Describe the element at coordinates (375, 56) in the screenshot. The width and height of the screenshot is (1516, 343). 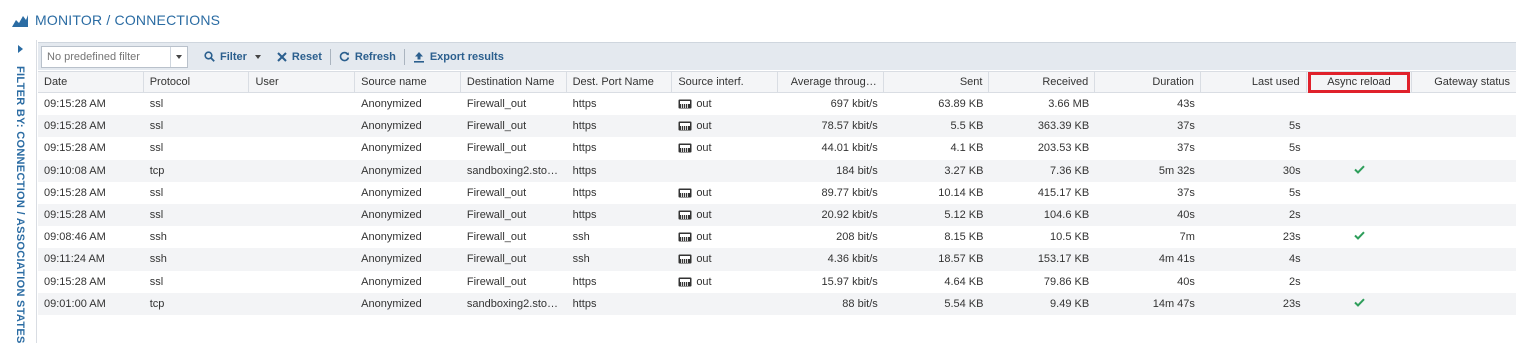
I see `refresh-button-label: Refresh` at that location.